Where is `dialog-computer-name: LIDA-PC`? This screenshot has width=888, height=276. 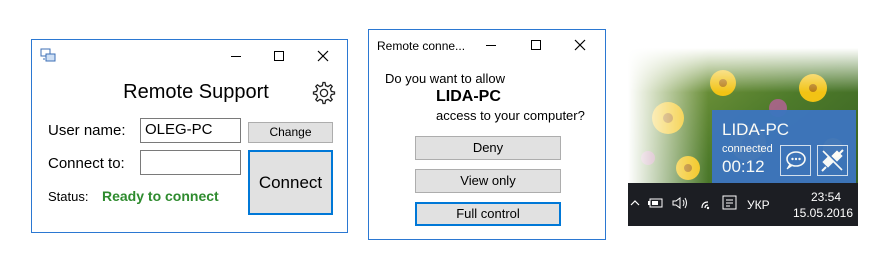 dialog-computer-name: LIDA-PC is located at coordinates (468, 96).